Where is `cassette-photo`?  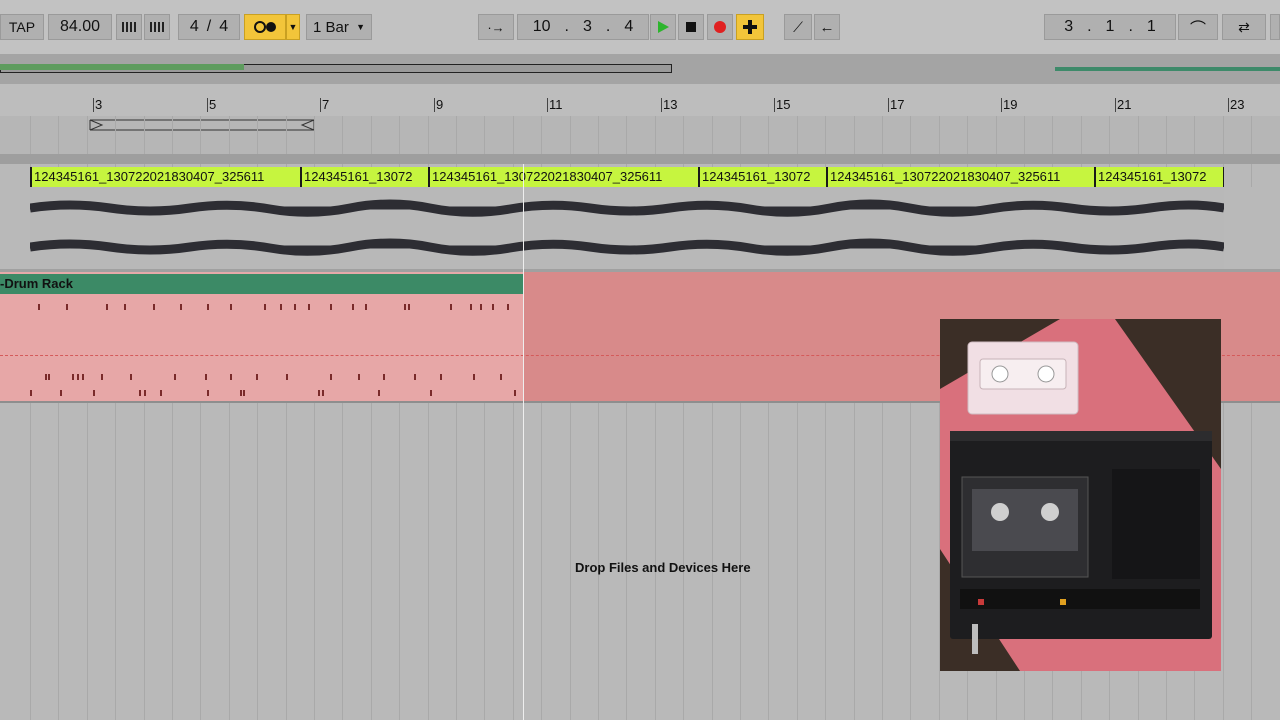 cassette-photo is located at coordinates (1080, 495).